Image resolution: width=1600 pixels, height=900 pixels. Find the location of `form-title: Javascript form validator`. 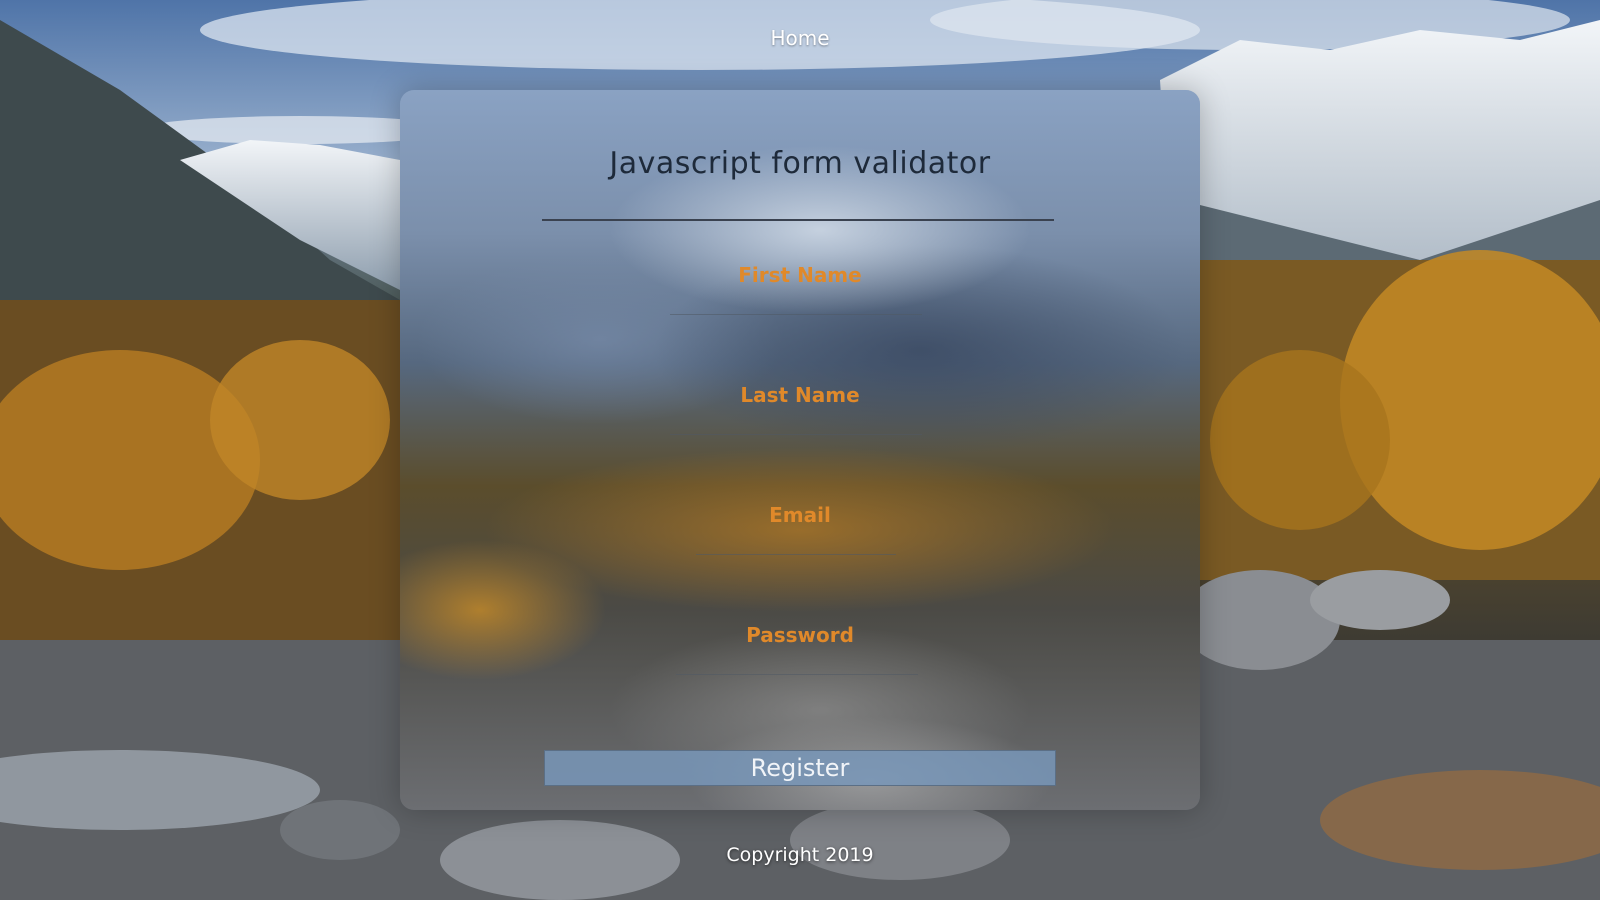

form-title: Javascript form validator is located at coordinates (800, 163).